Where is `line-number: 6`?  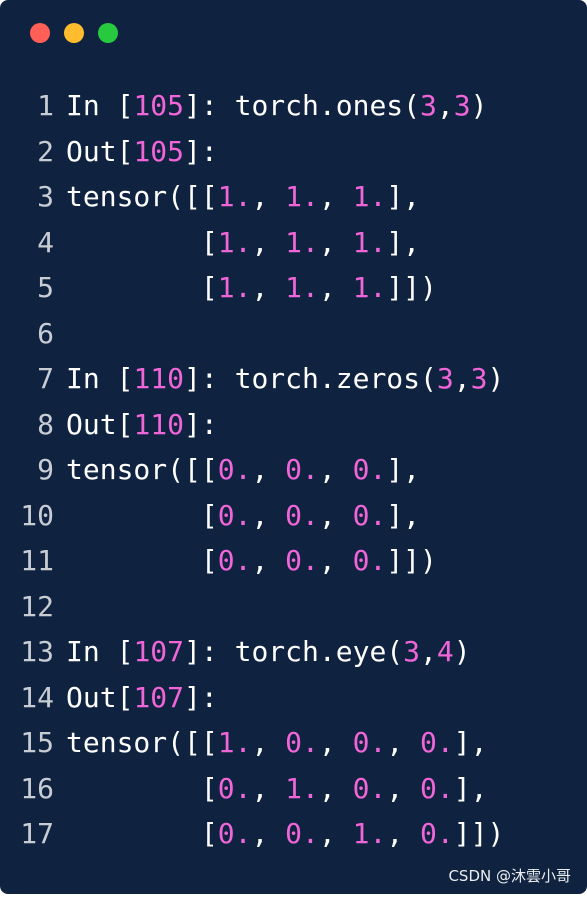
line-number: 6 is located at coordinates (45, 333).